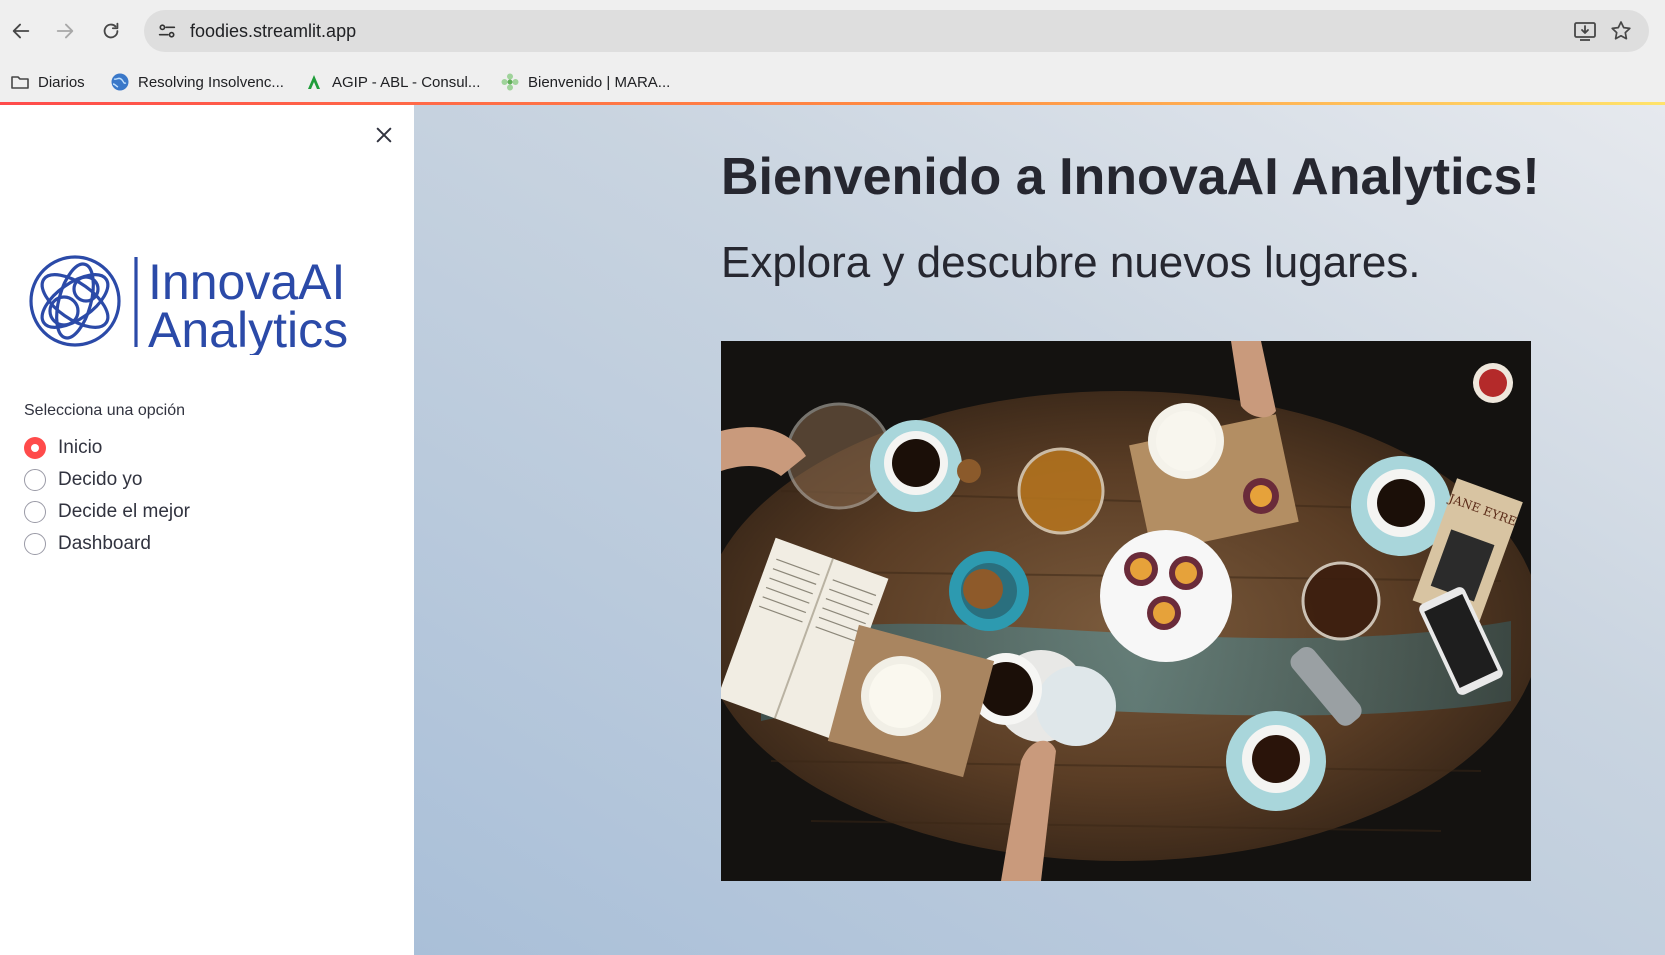 This screenshot has height=955, width=1665. I want to click on browser-toolbar: foodies.streamlit.app, so click(832, 31).